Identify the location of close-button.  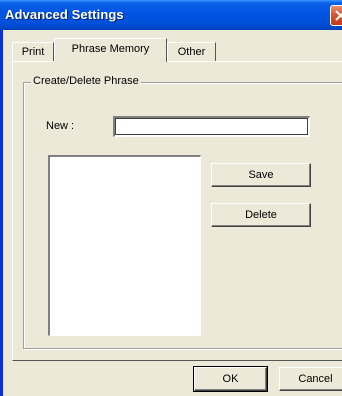
(336, 15).